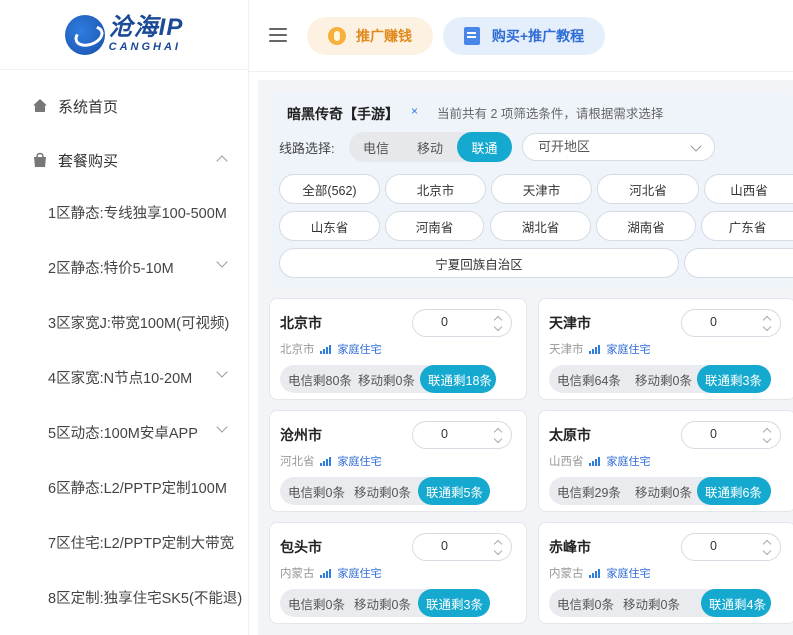 The image size is (793, 635). Describe the element at coordinates (316, 379) in the screenshot. I see `carrier-dianxin-option: 电信剩80条` at that location.